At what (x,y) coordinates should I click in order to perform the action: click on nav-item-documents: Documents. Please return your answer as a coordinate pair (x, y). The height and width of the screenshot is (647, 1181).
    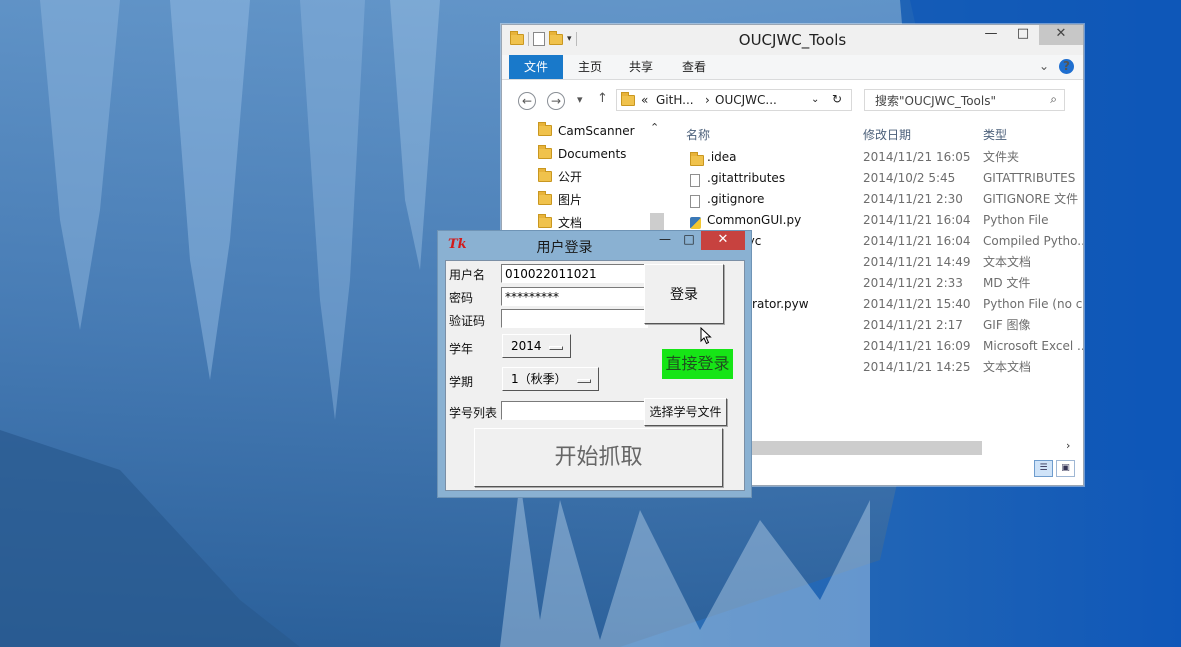
    Looking at the image, I should click on (582, 154).